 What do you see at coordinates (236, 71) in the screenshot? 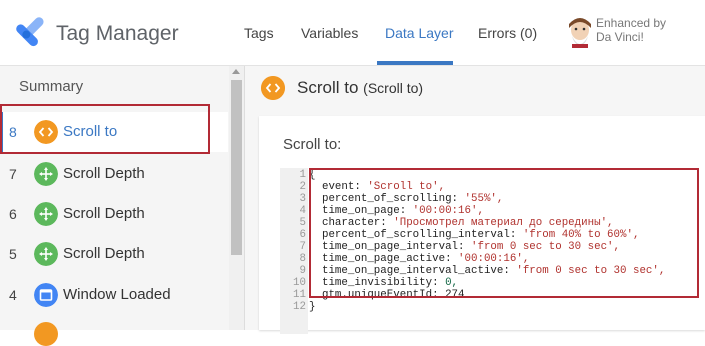
I see `scroll-up-arrow-icon` at bounding box center [236, 71].